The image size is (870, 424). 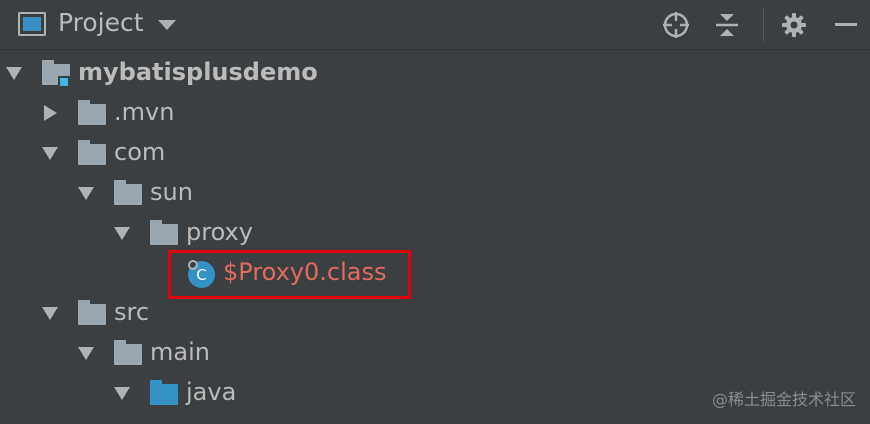 I want to click on tree-node-label: src, so click(x=132, y=312).